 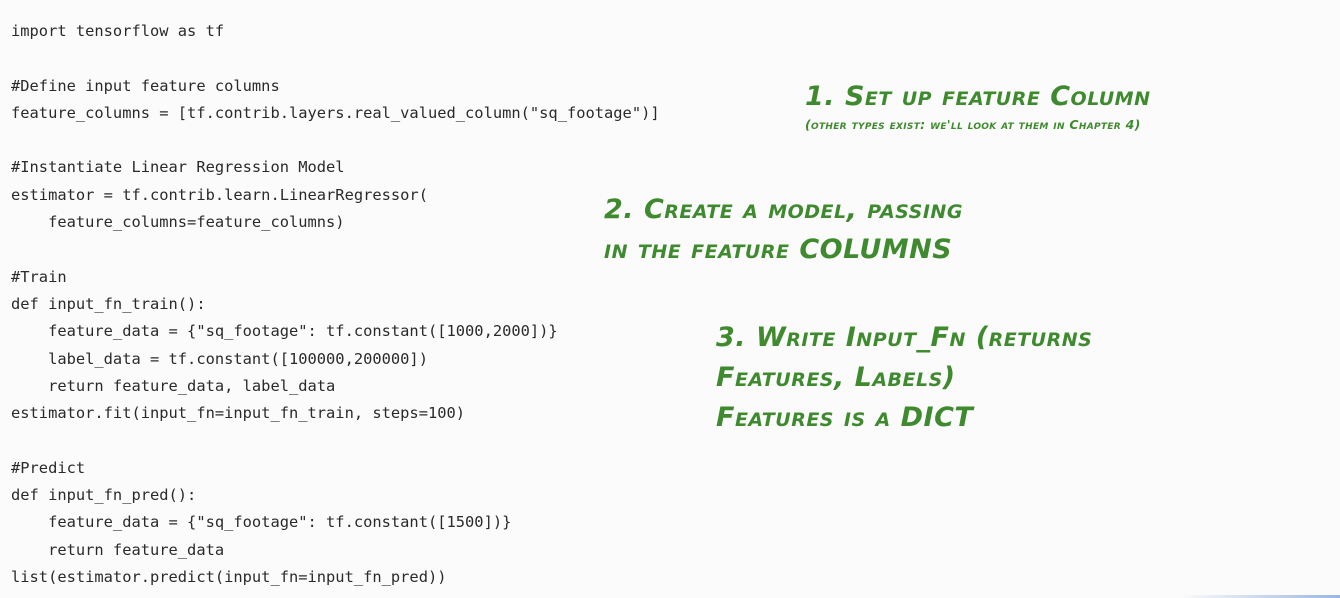 What do you see at coordinates (778, 249) in the screenshot?
I see `annotation-step-2-line-2: in the feature COLUMNS` at bounding box center [778, 249].